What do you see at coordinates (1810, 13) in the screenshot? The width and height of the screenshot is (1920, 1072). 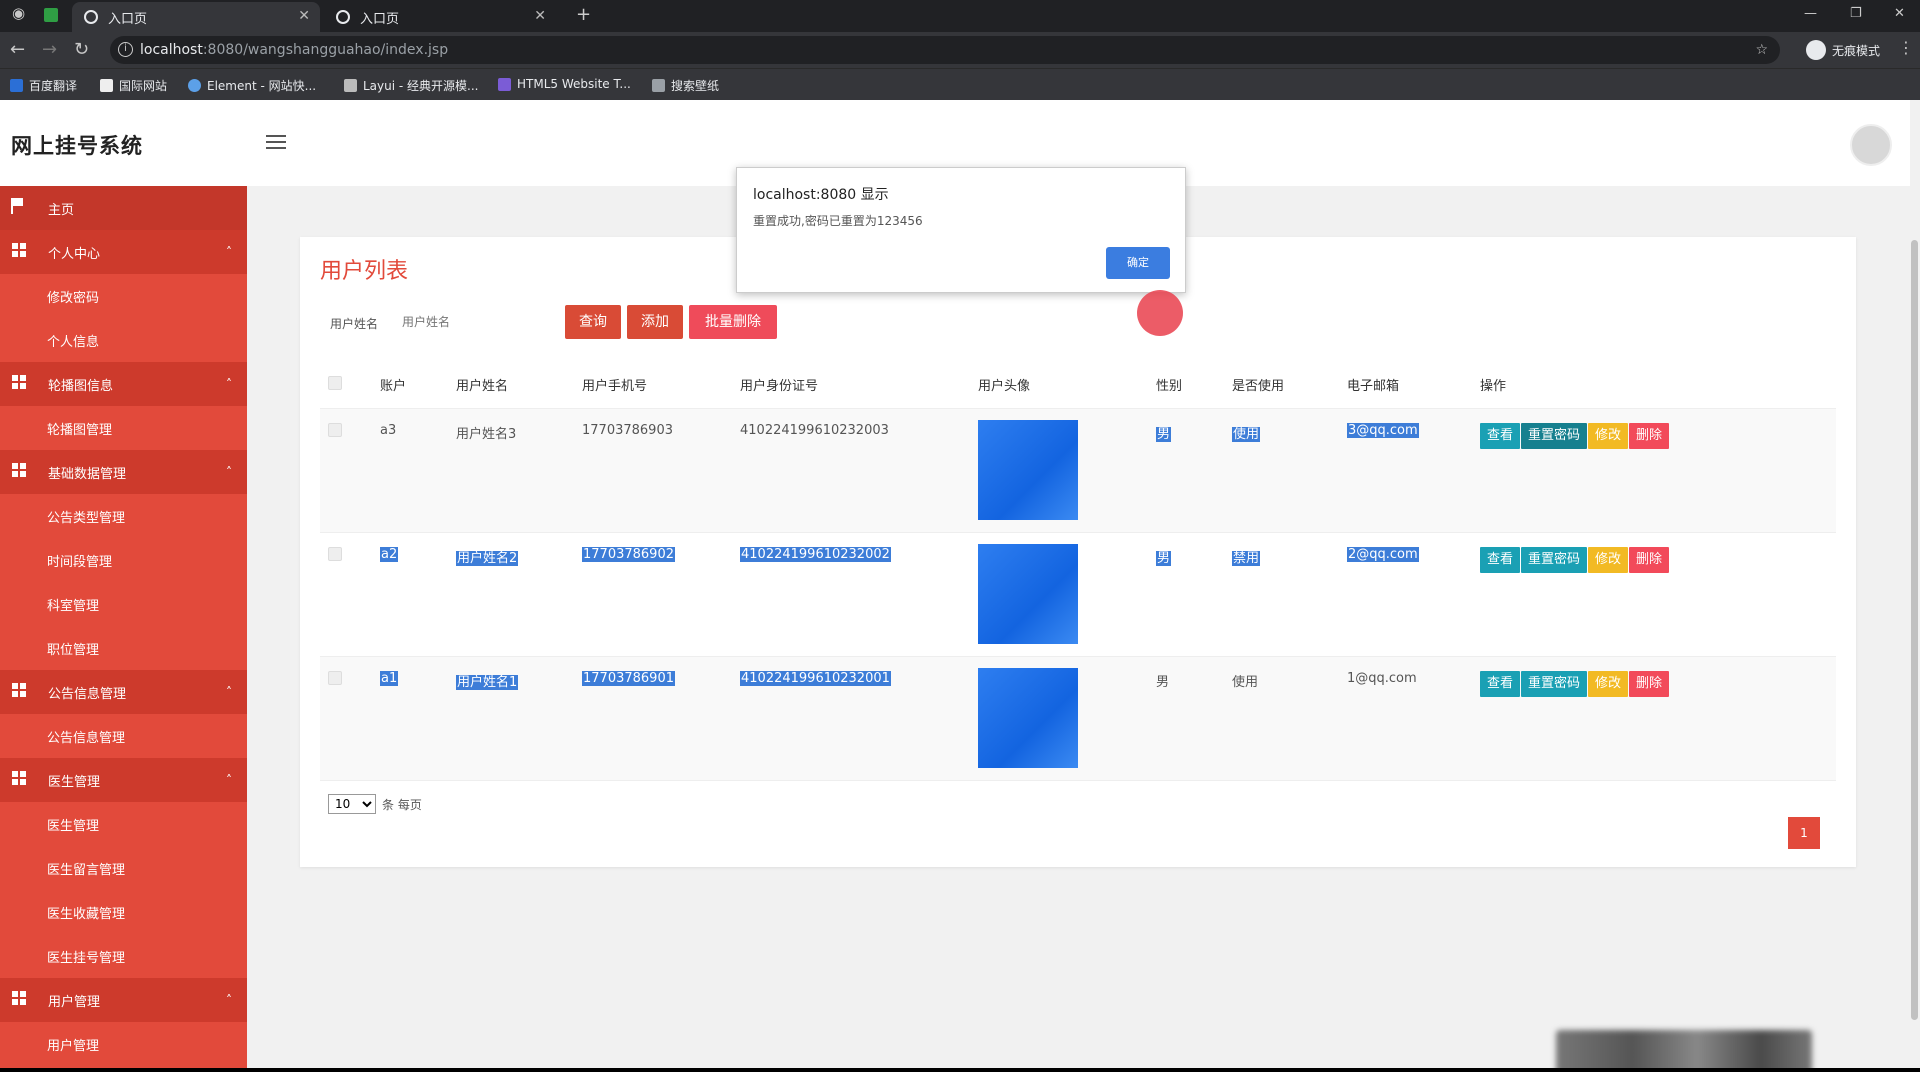 I see `minimize-icon: —` at bounding box center [1810, 13].